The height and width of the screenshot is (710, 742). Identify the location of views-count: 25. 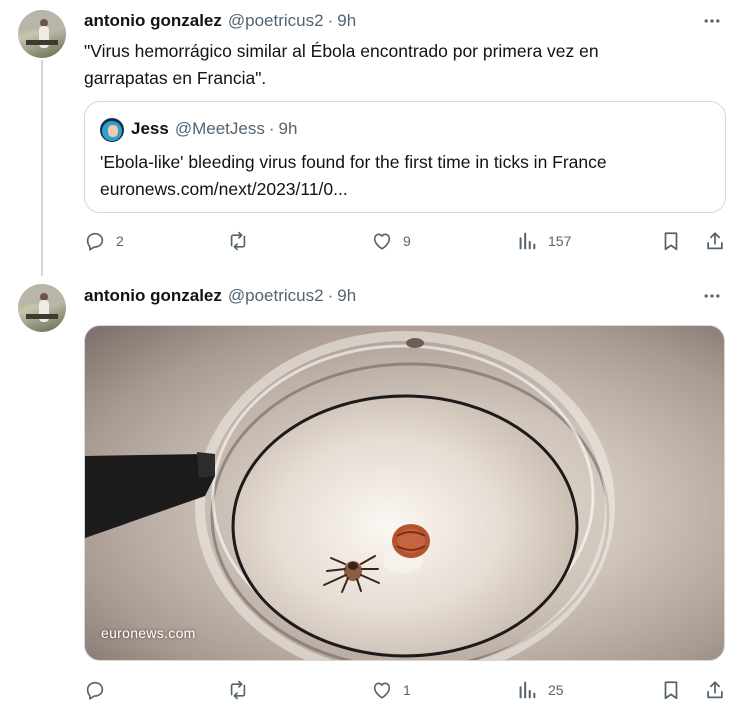
(556, 690).